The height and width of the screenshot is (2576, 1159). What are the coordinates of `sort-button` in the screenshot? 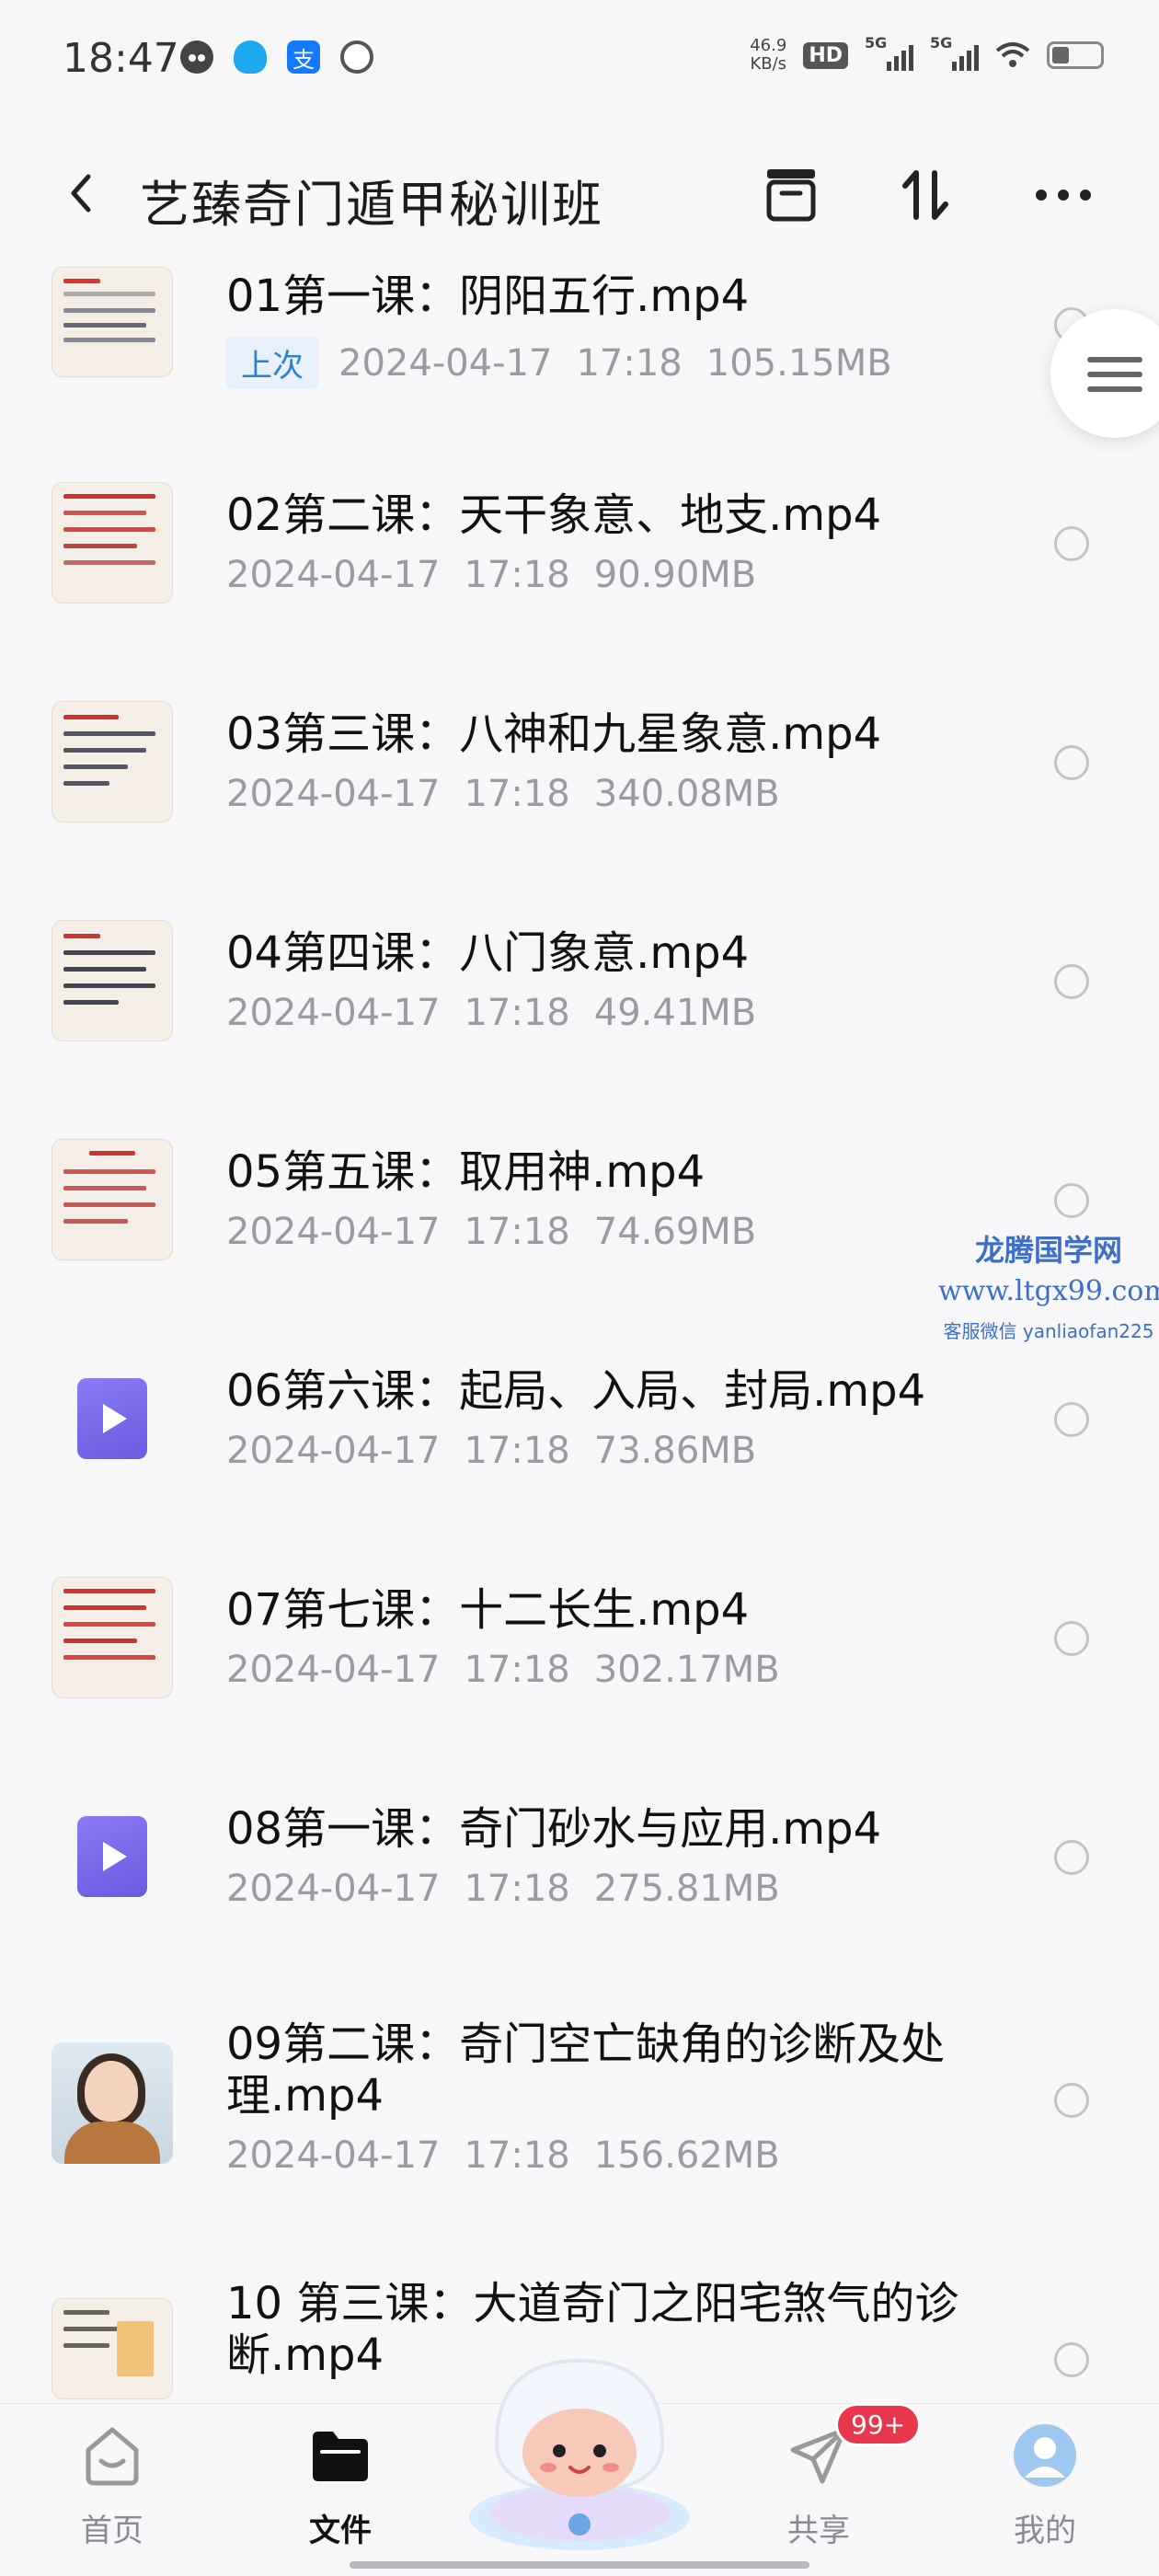 It's located at (925, 195).